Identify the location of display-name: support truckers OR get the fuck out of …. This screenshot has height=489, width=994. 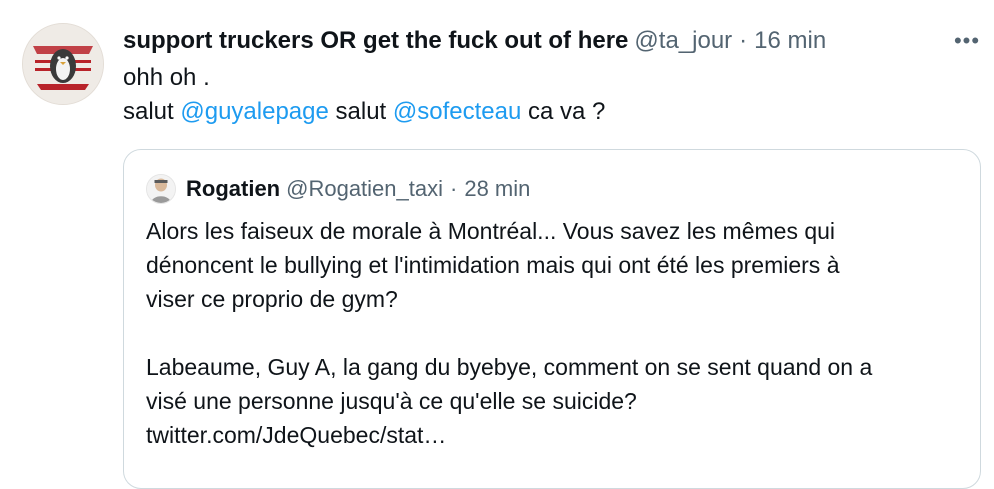
(375, 41).